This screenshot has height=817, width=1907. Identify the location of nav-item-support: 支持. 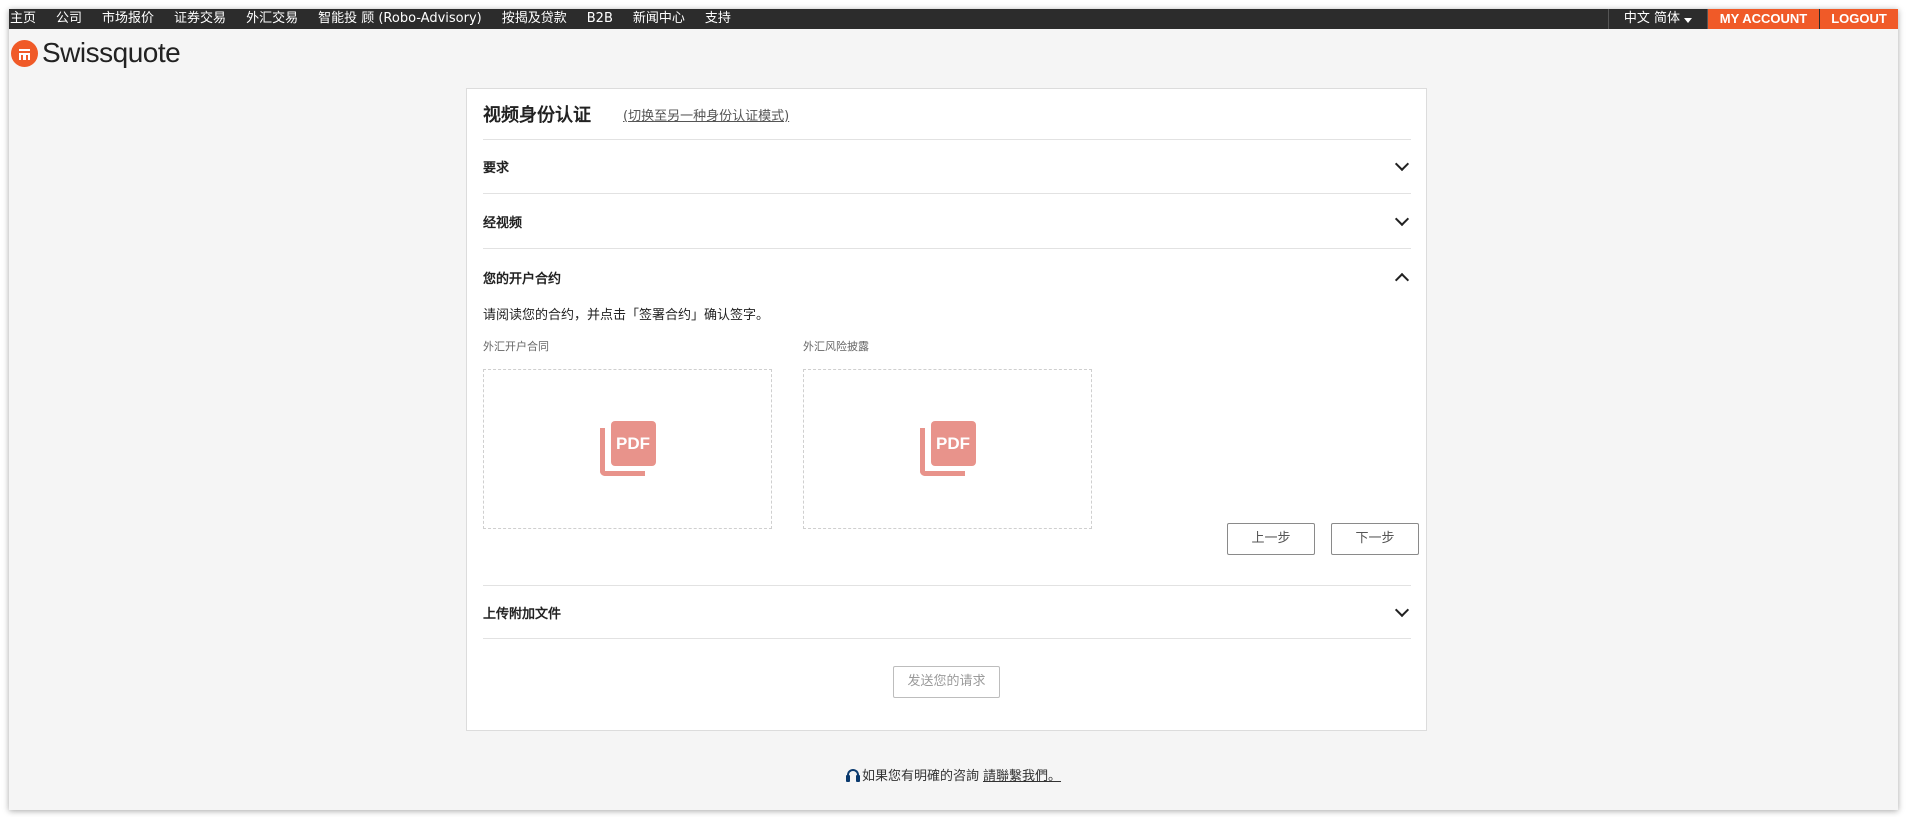
(718, 19).